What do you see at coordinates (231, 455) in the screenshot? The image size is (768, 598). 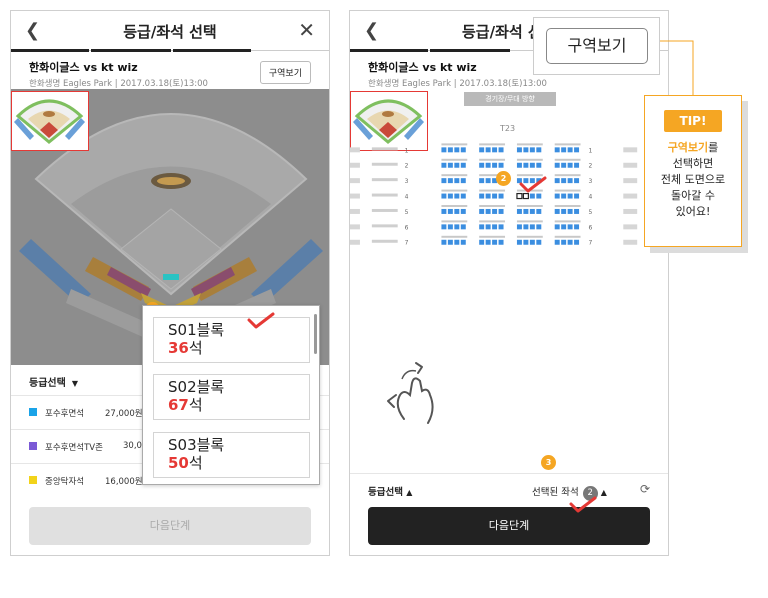 I see `block-option-s03: S03블록 50석` at bounding box center [231, 455].